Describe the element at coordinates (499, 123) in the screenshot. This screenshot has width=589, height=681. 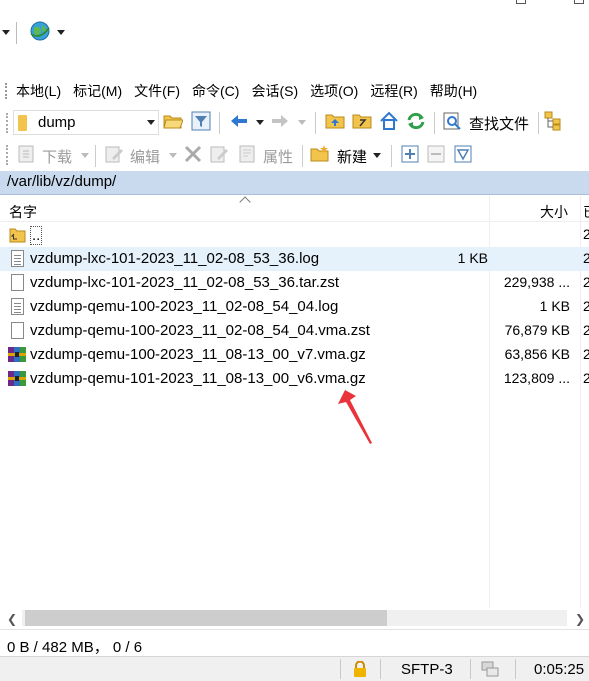
I see `find-files-label: 查找文件` at that location.